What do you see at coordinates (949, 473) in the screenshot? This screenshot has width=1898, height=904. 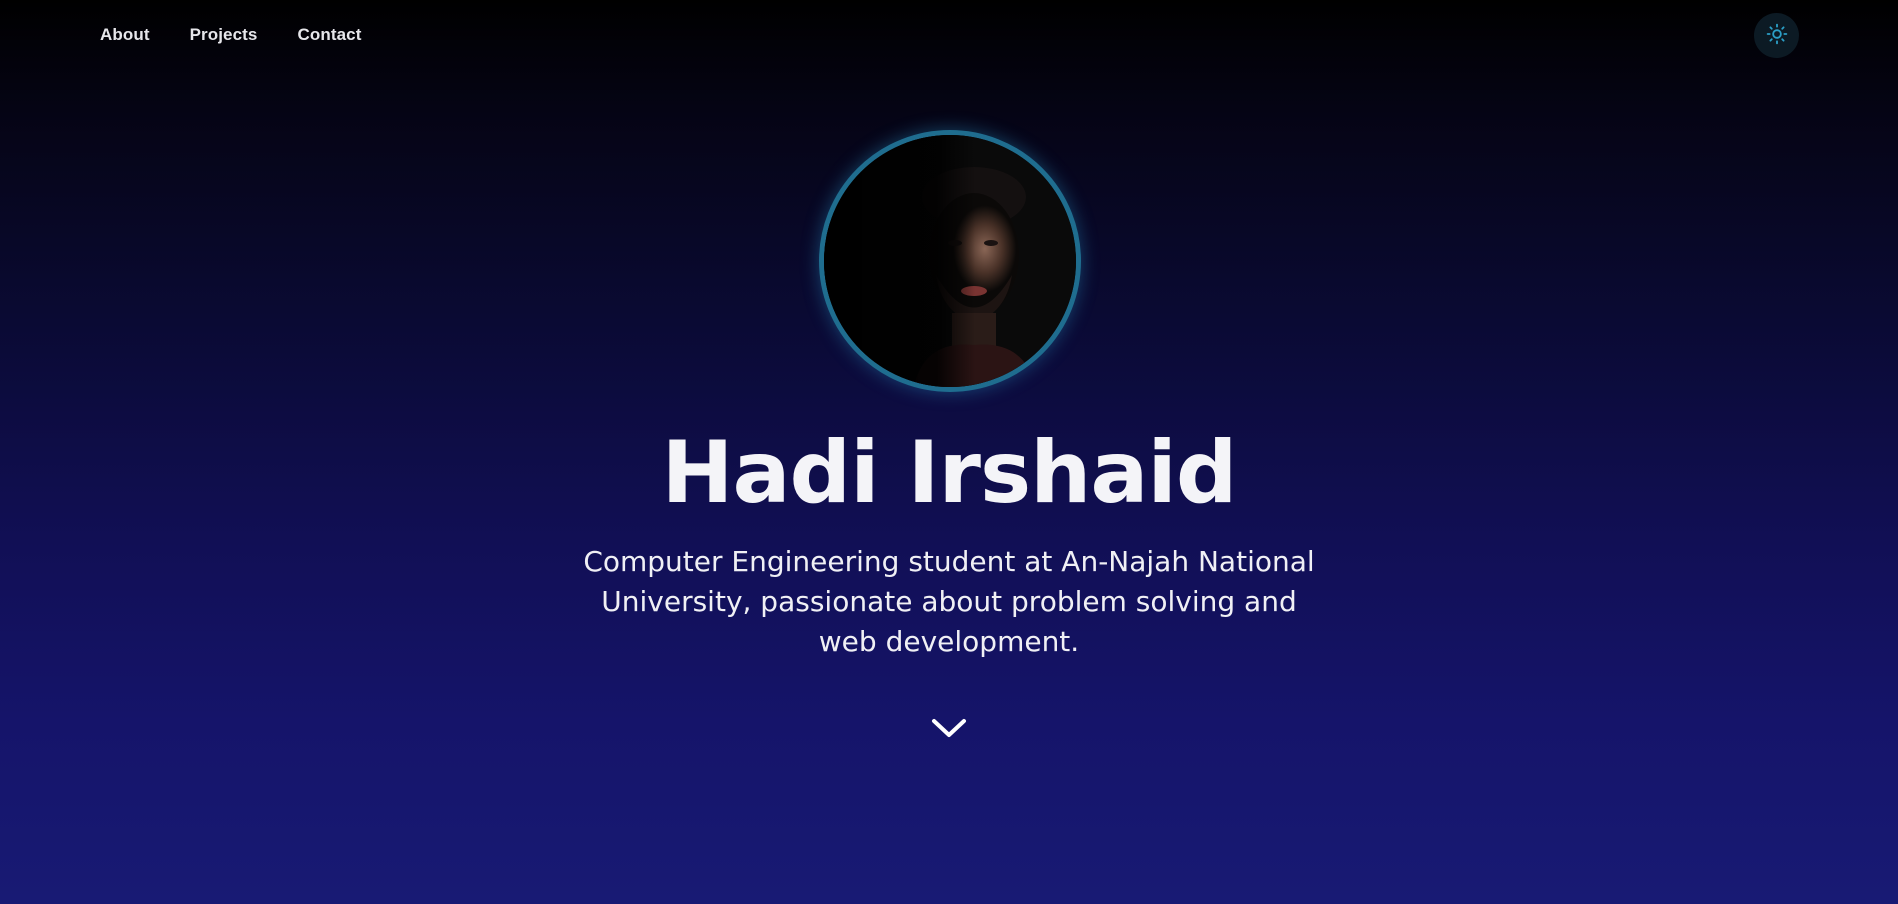 I see `page-title: Hadi Irshaid` at bounding box center [949, 473].